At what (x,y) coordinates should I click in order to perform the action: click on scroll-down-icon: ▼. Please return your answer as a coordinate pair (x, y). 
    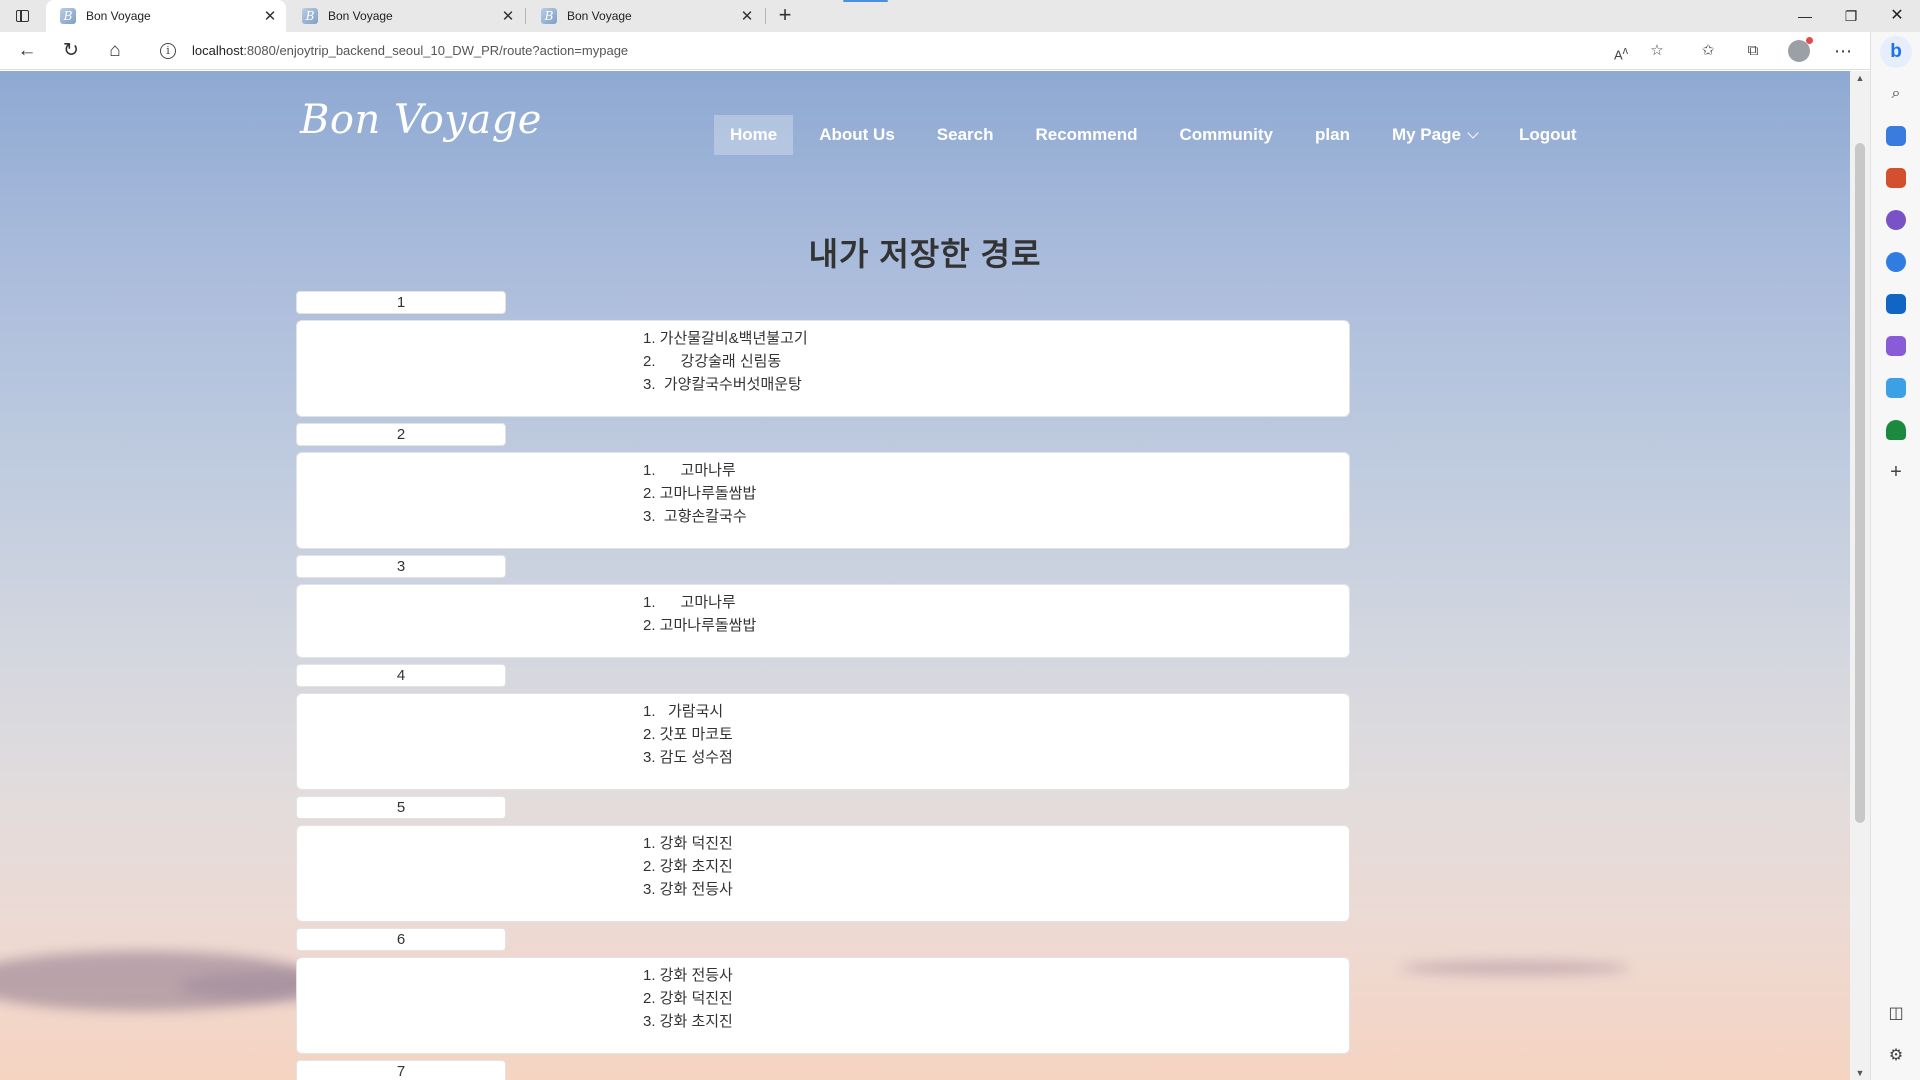
    Looking at the image, I should click on (1860, 1073).